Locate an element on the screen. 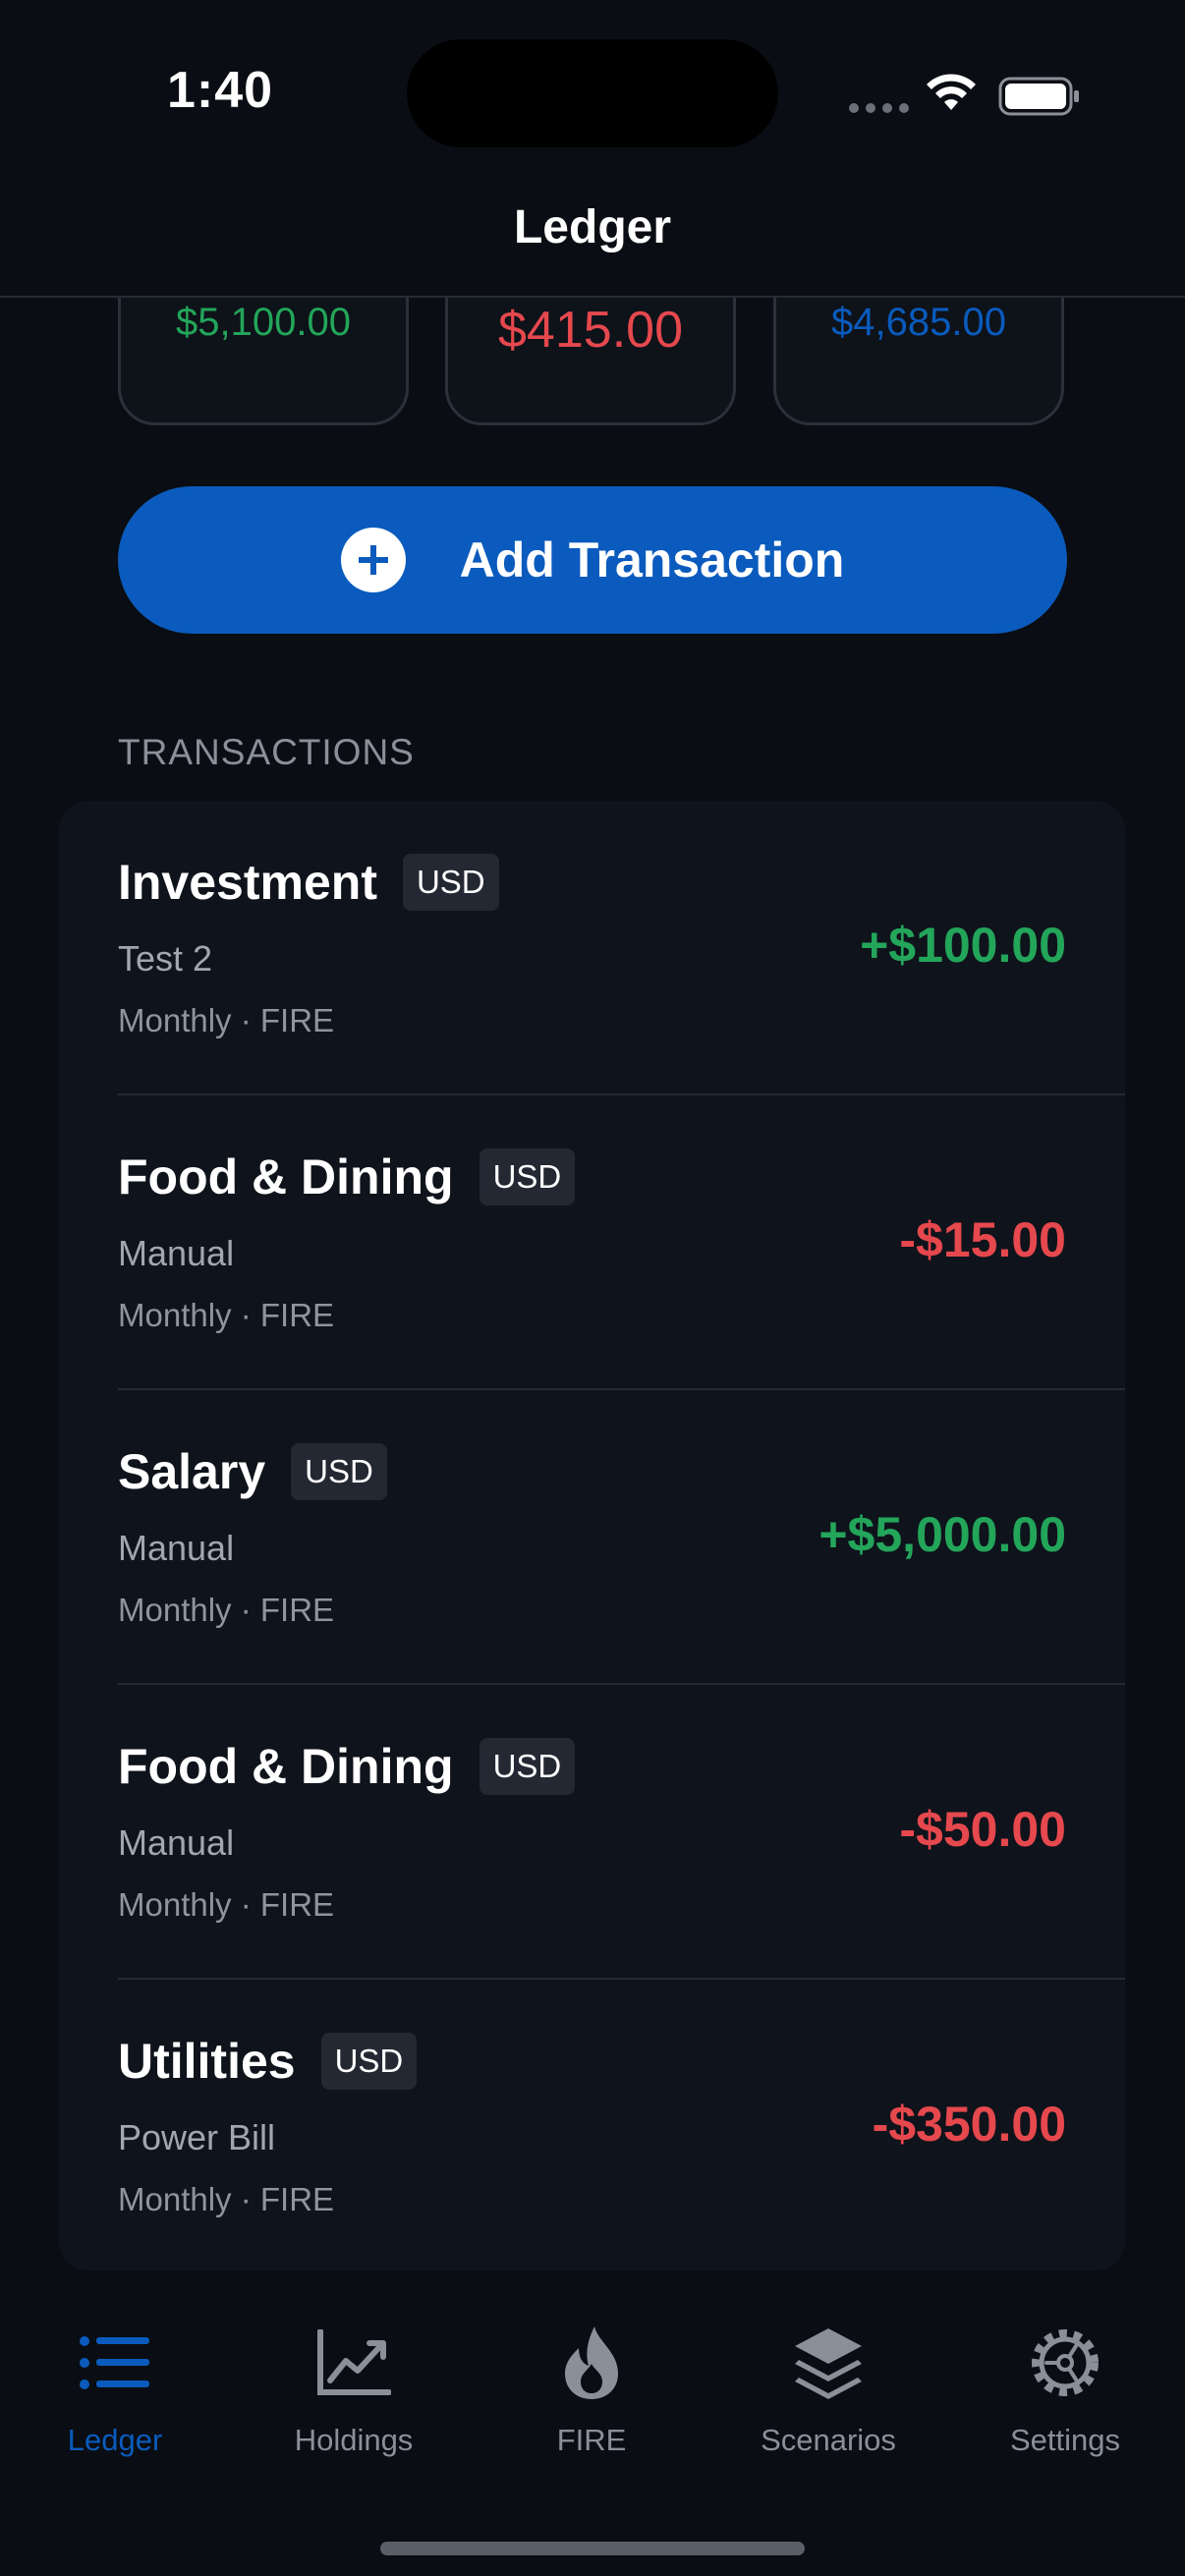  tab-scenarios: Scenarios is located at coordinates (828, 2388).